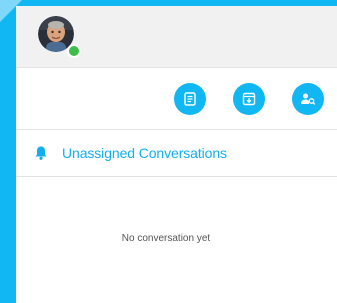 The width and height of the screenshot is (337, 303). Describe the element at coordinates (166, 238) in the screenshot. I see `empty-state-message: No conversation yet` at that location.